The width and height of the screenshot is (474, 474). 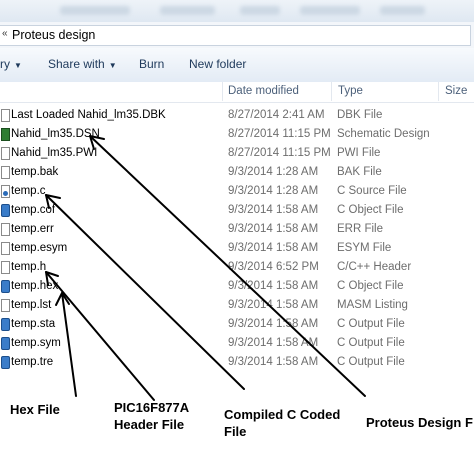 What do you see at coordinates (419, 422) in the screenshot?
I see `annotation-proteus-design: Proteus Design F` at bounding box center [419, 422].